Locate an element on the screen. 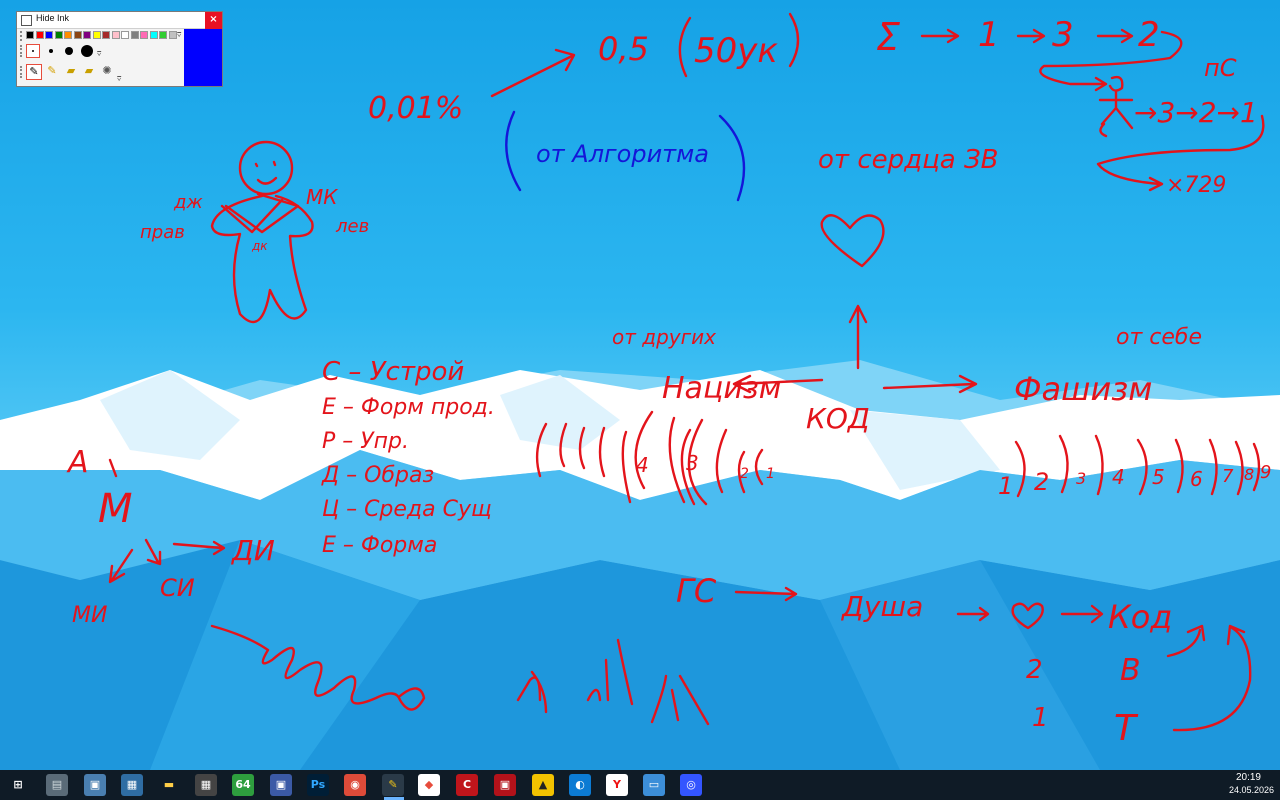 The width and height of the screenshot is (1280, 800). arrow-v-up is located at coordinates (1186, 641).